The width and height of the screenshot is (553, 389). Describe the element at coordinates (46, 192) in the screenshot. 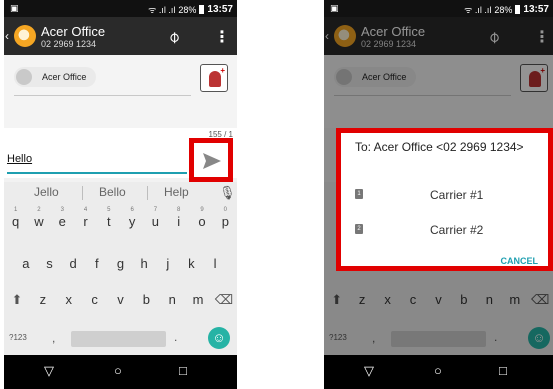

I see `suggestion-1: Jello` at that location.